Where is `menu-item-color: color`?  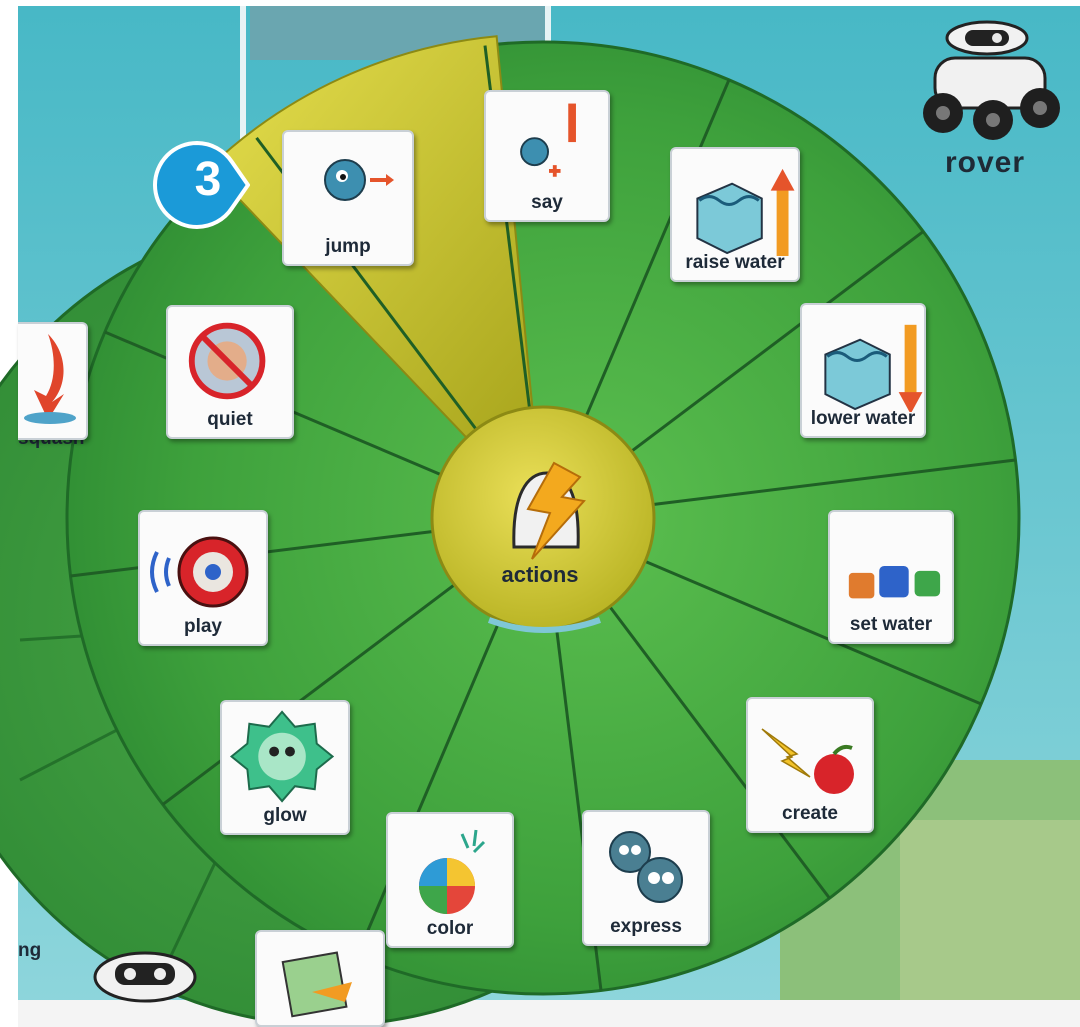 menu-item-color: color is located at coordinates (450, 880).